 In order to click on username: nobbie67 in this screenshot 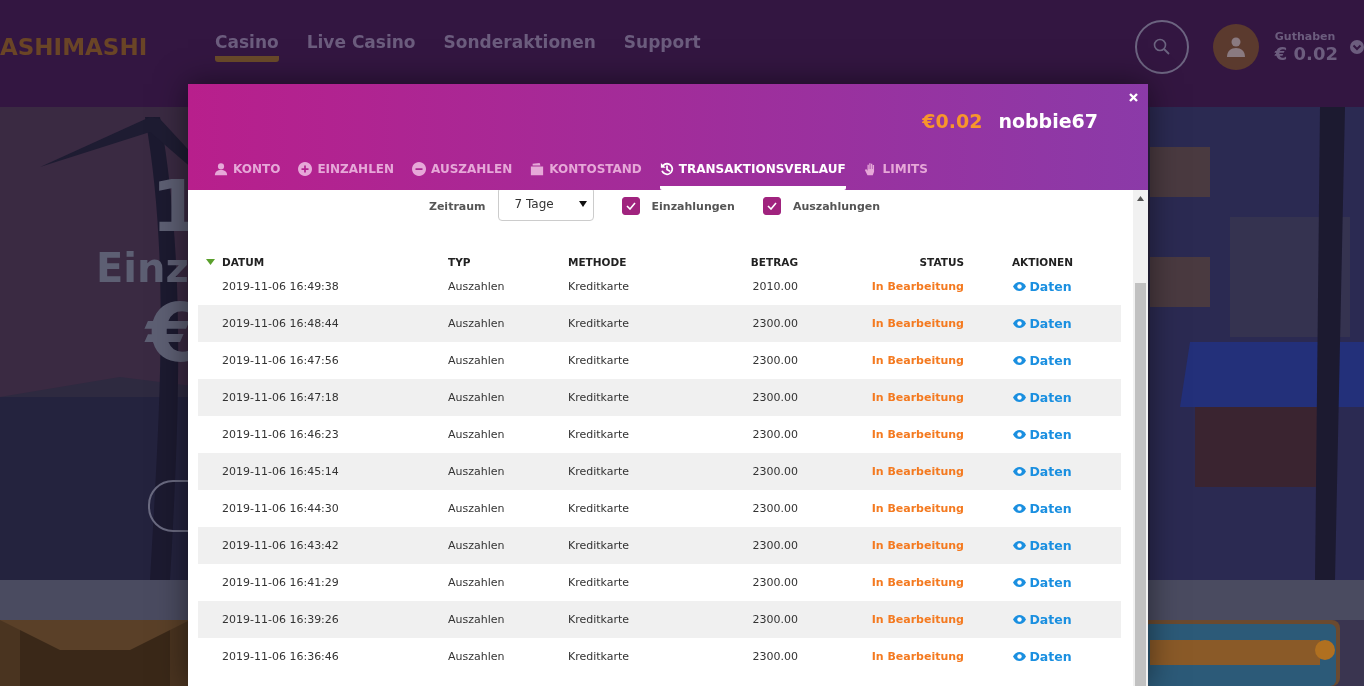, I will do `click(1048, 121)`.